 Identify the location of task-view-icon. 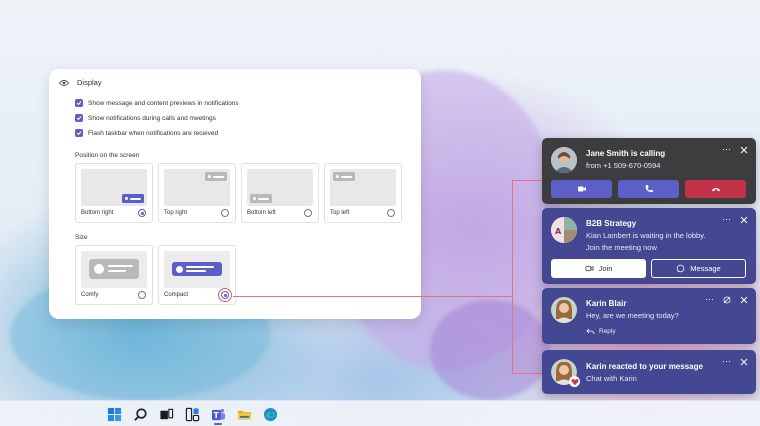
(166, 414).